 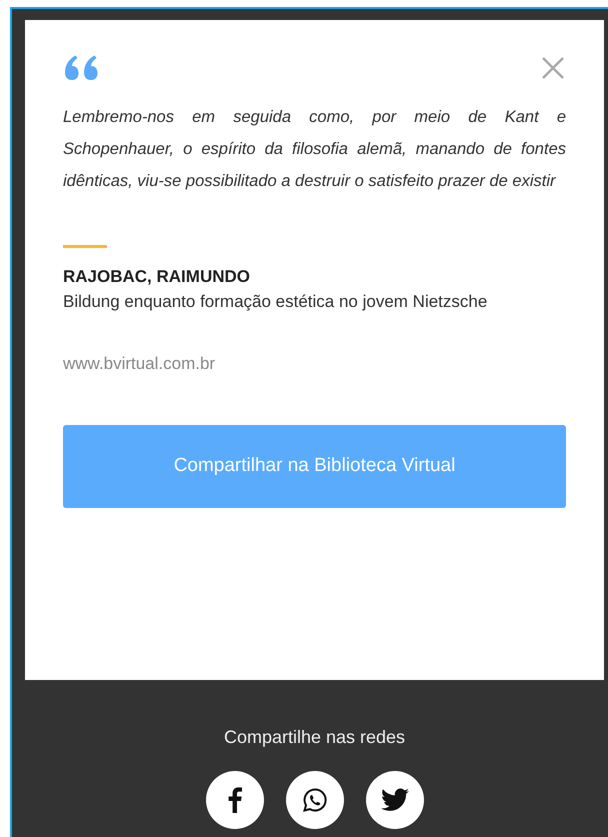 What do you see at coordinates (553, 67) in the screenshot?
I see `close-icon` at bounding box center [553, 67].